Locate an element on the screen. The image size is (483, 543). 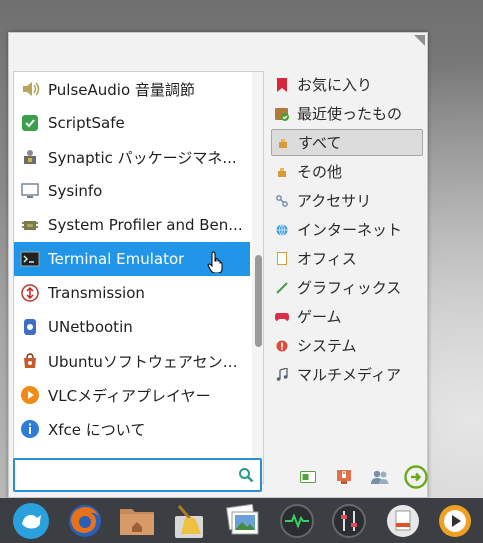
category-recent: 最近使ったもの is located at coordinates (347, 113).